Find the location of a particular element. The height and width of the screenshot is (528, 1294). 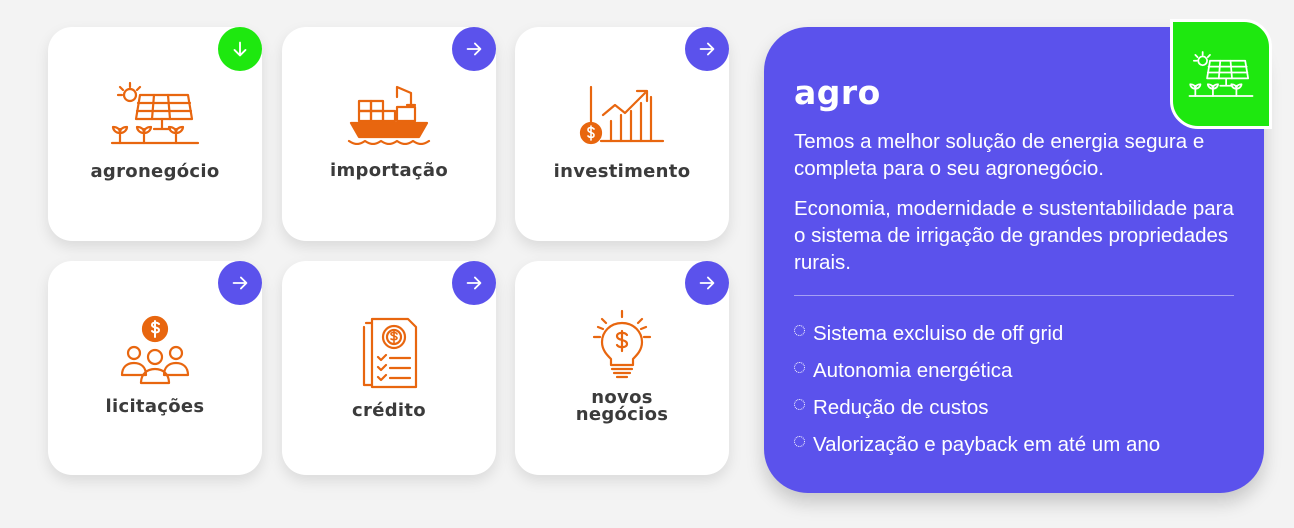

card-label: importação is located at coordinates (389, 170).